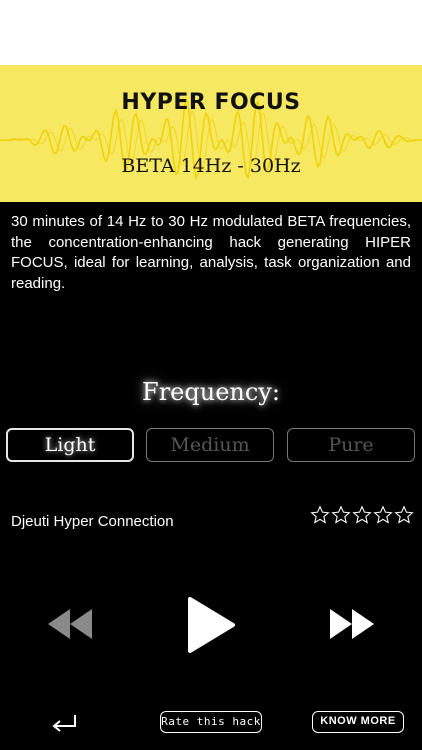 This screenshot has height=750, width=422. I want to click on top-bar, so click(211, 32).